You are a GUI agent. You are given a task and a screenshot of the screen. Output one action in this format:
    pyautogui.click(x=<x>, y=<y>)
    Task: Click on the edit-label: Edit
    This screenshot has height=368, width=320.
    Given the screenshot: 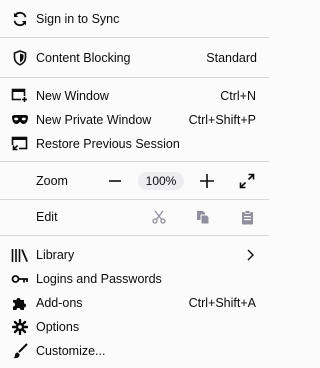 What is the action you would take?
    pyautogui.click(x=47, y=217)
    